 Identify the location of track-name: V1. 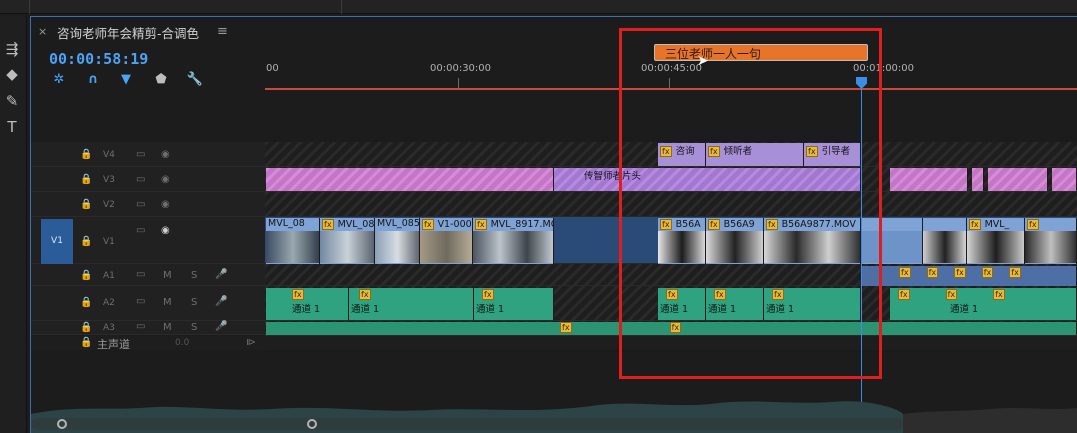
(109, 242).